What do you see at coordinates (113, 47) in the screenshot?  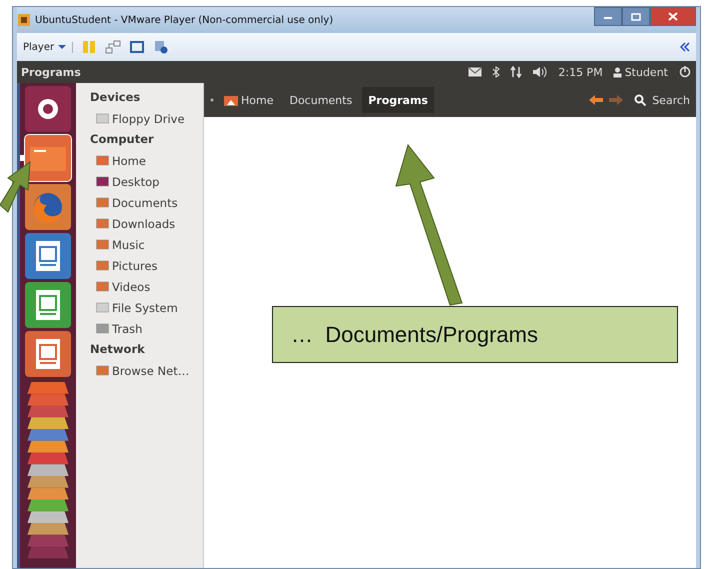 I see `network-icon` at bounding box center [113, 47].